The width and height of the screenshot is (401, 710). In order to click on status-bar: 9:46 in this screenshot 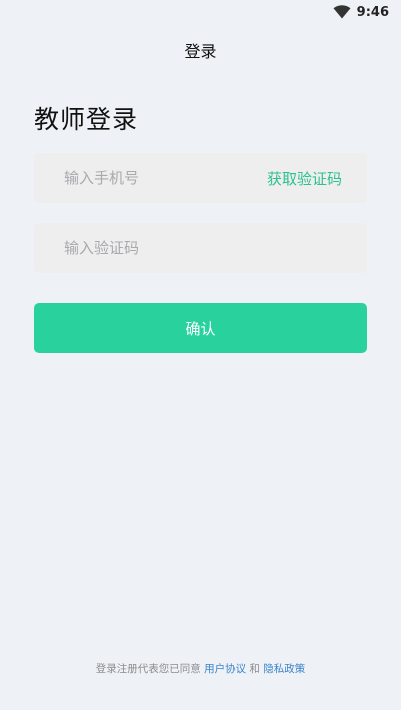, I will do `click(200, 12)`.